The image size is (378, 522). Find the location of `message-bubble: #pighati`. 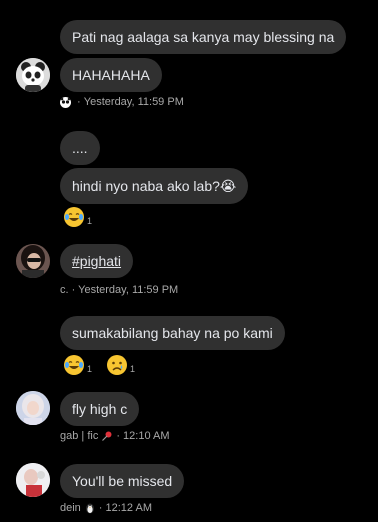

message-bubble: #pighati is located at coordinates (97, 261).